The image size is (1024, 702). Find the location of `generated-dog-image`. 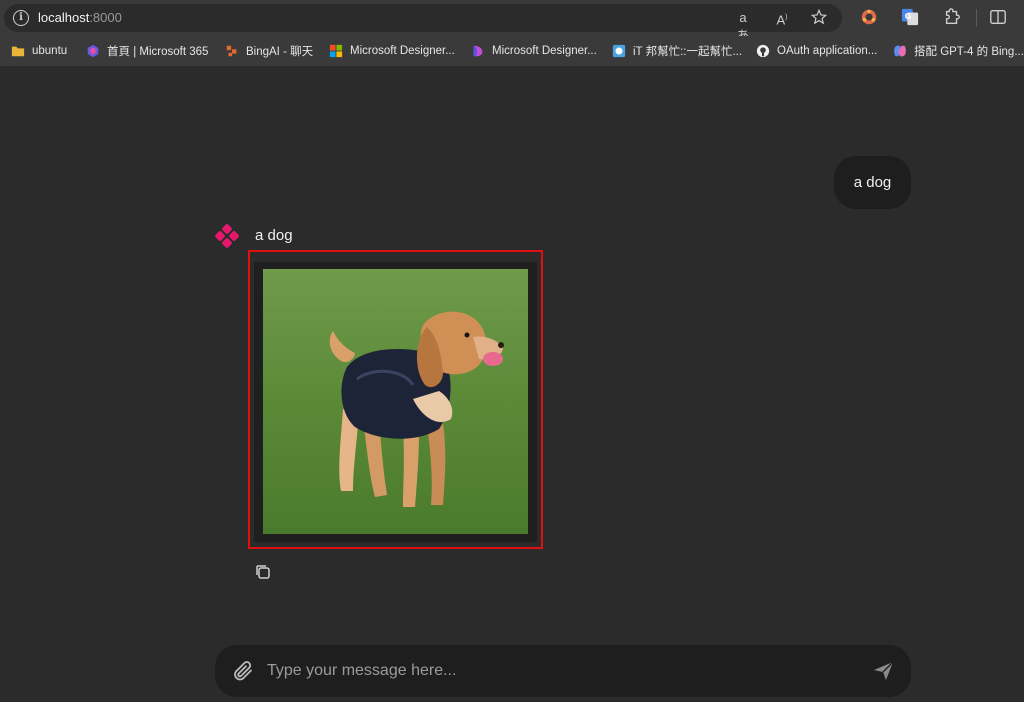

generated-dog-image is located at coordinates (395, 401).